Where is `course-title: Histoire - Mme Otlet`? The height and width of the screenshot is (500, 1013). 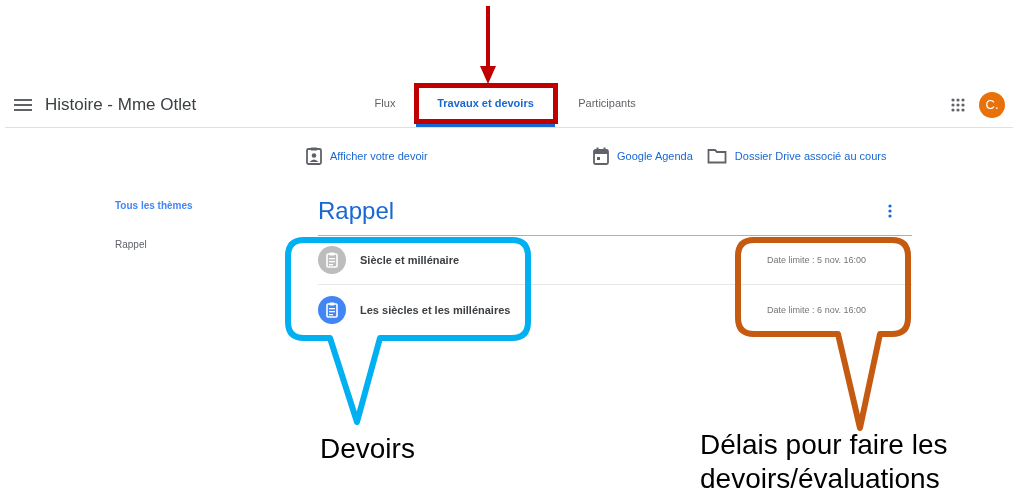
course-title: Histoire - Mme Otlet is located at coordinates (121, 104).